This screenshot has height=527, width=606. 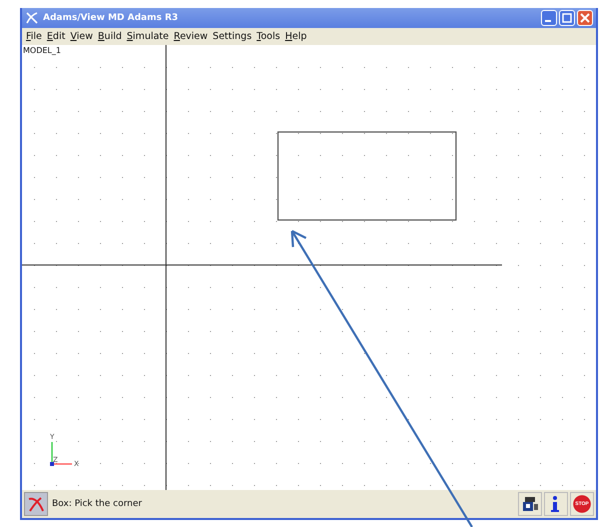 What do you see at coordinates (232, 36) in the screenshot?
I see `menu-item: Settings` at bounding box center [232, 36].